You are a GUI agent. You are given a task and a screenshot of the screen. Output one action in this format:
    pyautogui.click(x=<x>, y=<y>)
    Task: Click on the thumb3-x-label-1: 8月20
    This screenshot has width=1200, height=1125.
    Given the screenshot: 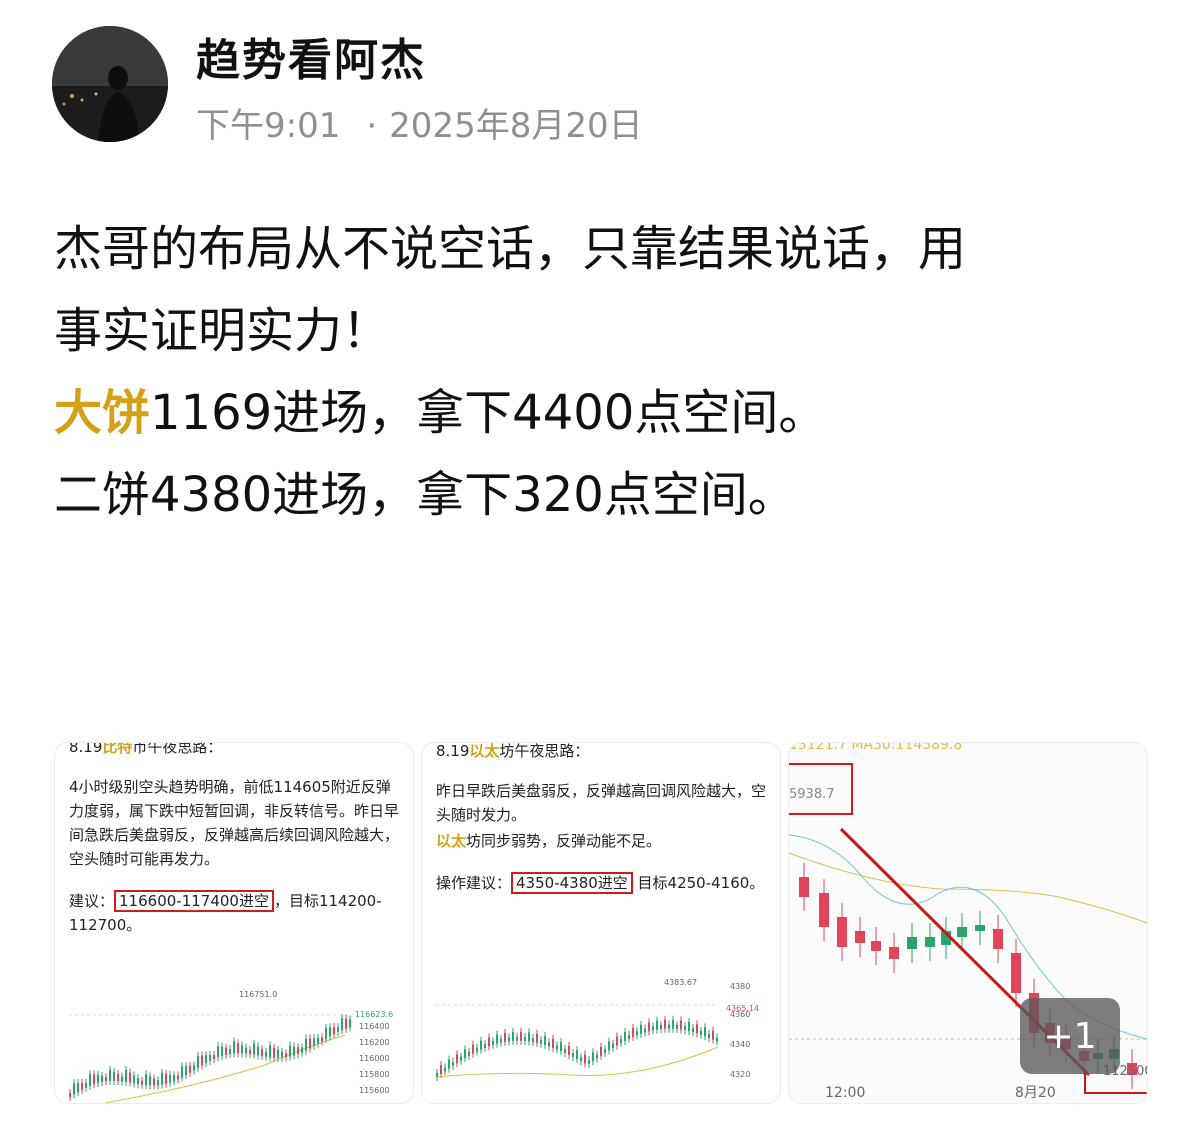 What is the action you would take?
    pyautogui.click(x=1035, y=1093)
    